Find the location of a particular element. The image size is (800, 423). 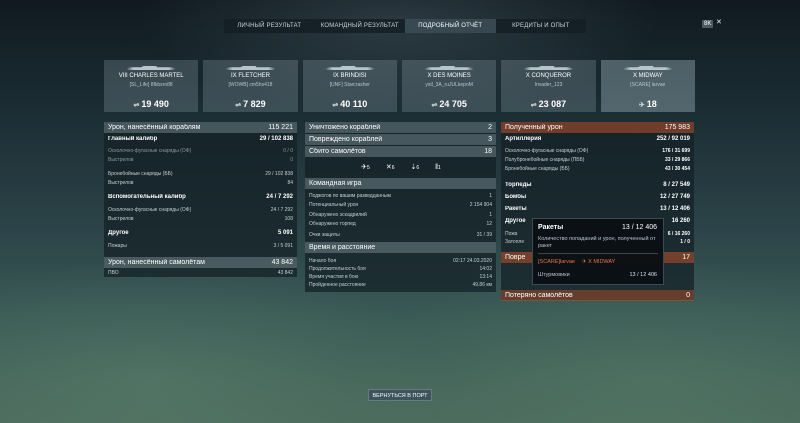

tab-team-result: КОМАНДНЫЙ РЕЗУЛЬТАТ is located at coordinates (360, 26).